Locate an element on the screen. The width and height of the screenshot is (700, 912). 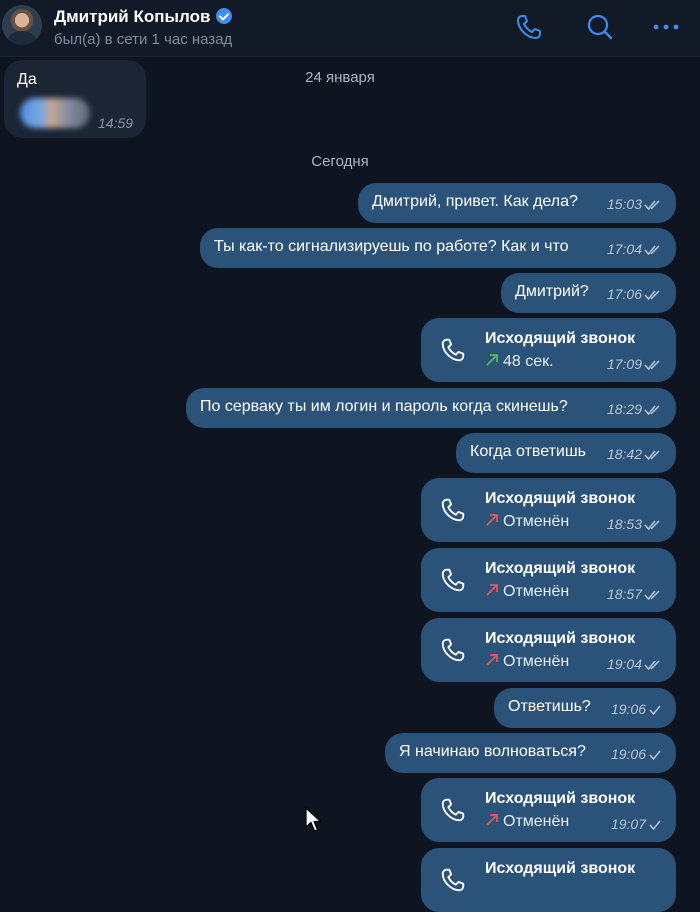
outgoing-message: Ответишь? 19:06 is located at coordinates (585, 708).